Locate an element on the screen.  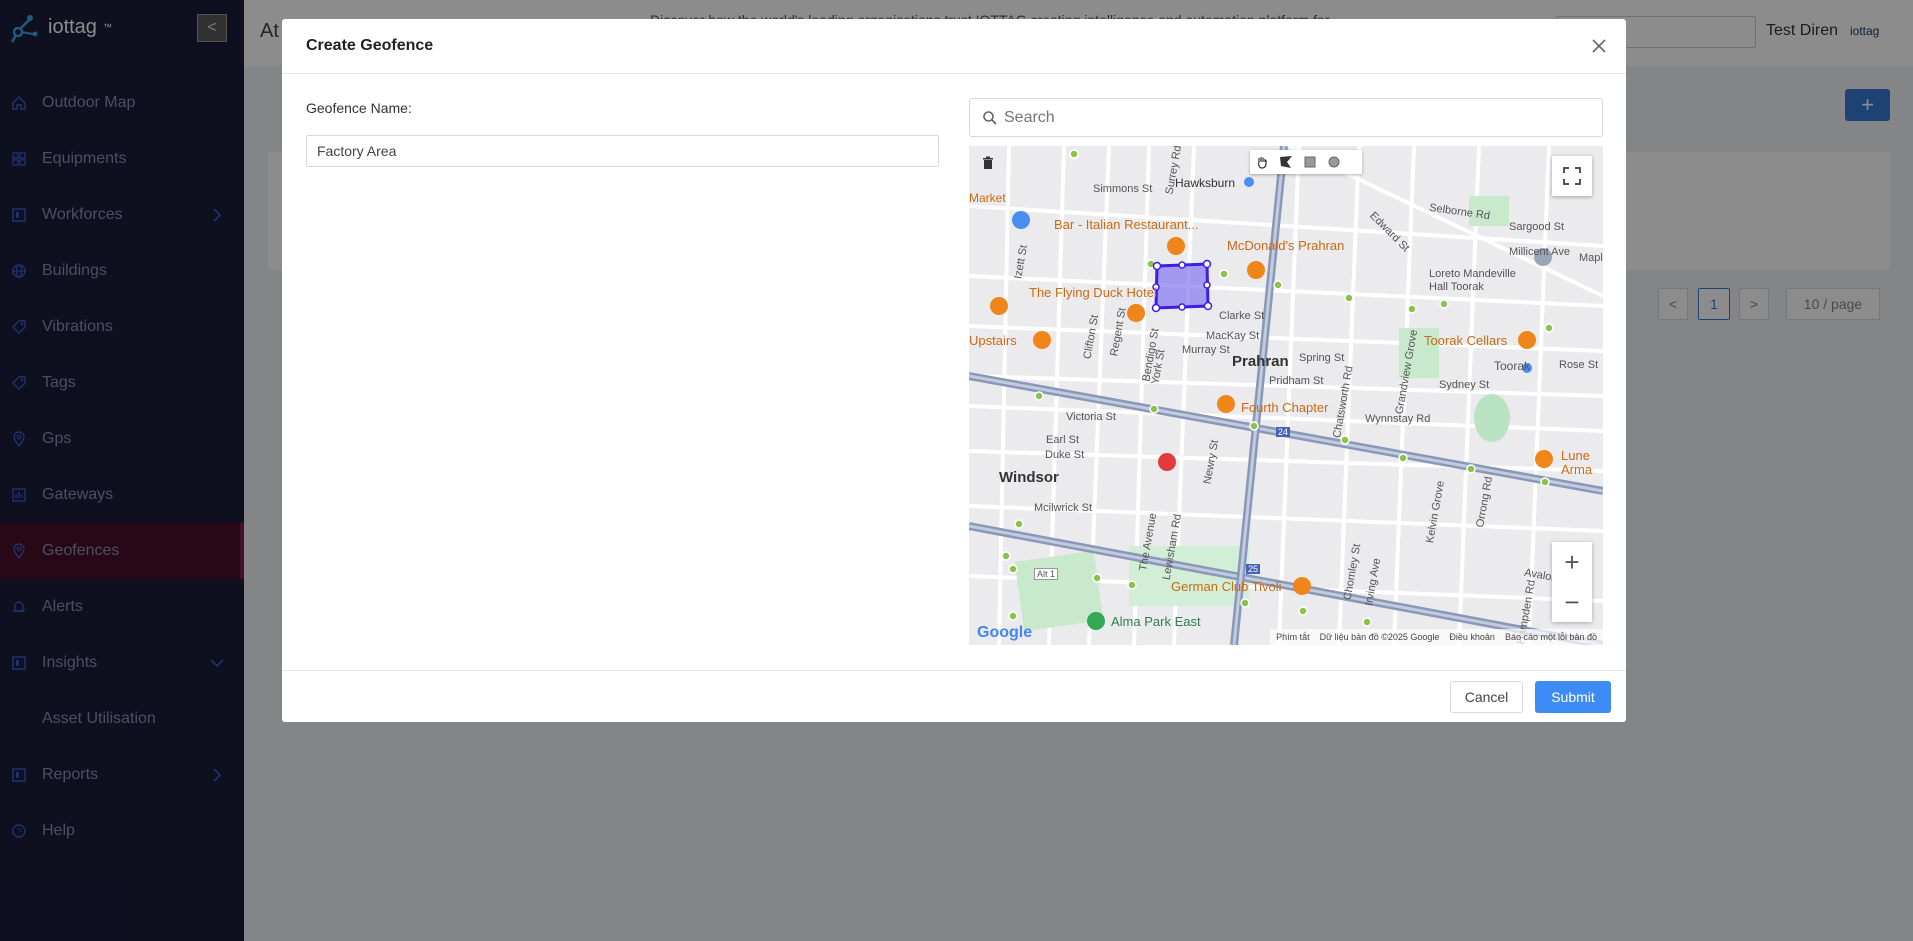
rectangle-icon is located at coordinates (1310, 162).